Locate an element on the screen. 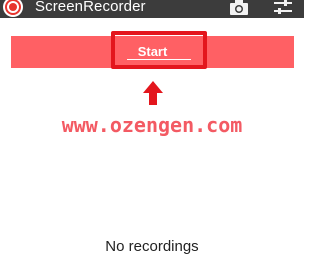 This screenshot has width=320, height=255. camera-icon is located at coordinates (239, 7).